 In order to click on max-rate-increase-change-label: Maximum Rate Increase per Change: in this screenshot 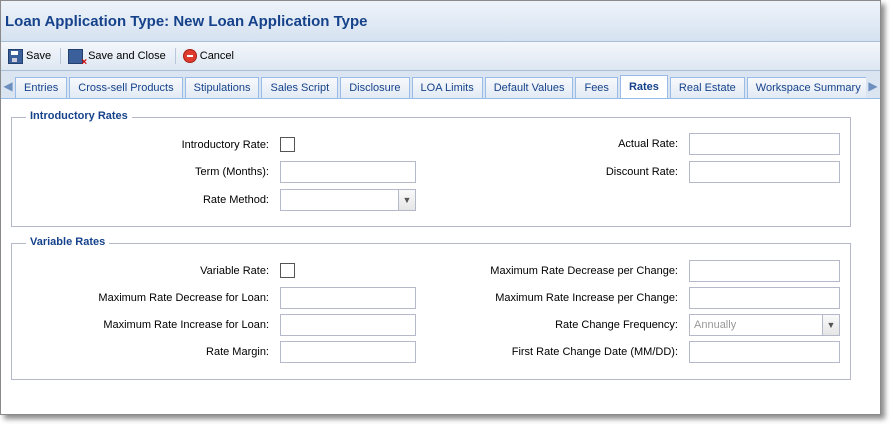, I will do `click(586, 298)`.